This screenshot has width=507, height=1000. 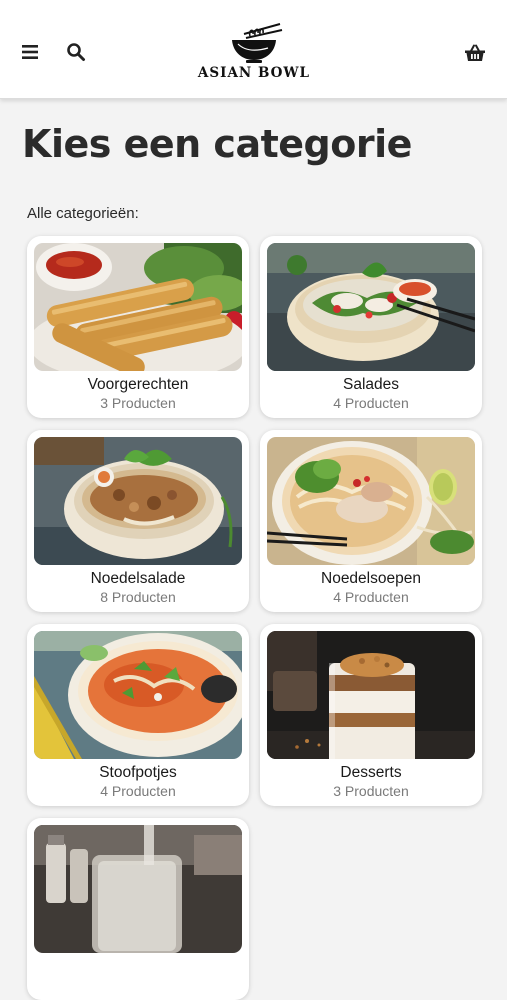 I want to click on category-name: Stoofpotjes, so click(x=138, y=772).